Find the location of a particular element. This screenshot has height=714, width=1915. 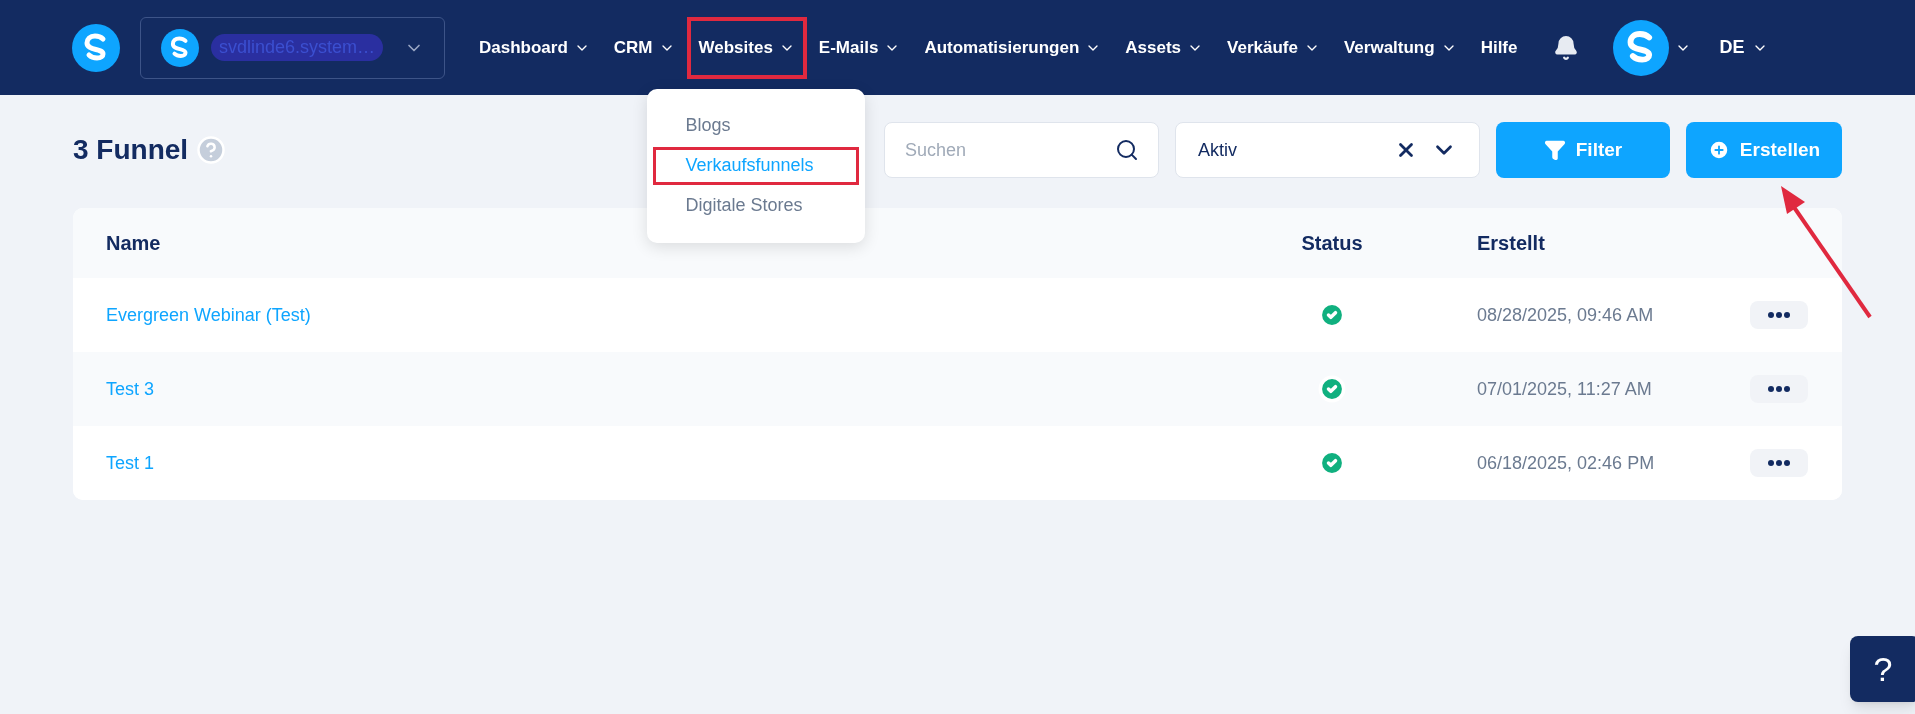

help-button: ? is located at coordinates (1882, 669).